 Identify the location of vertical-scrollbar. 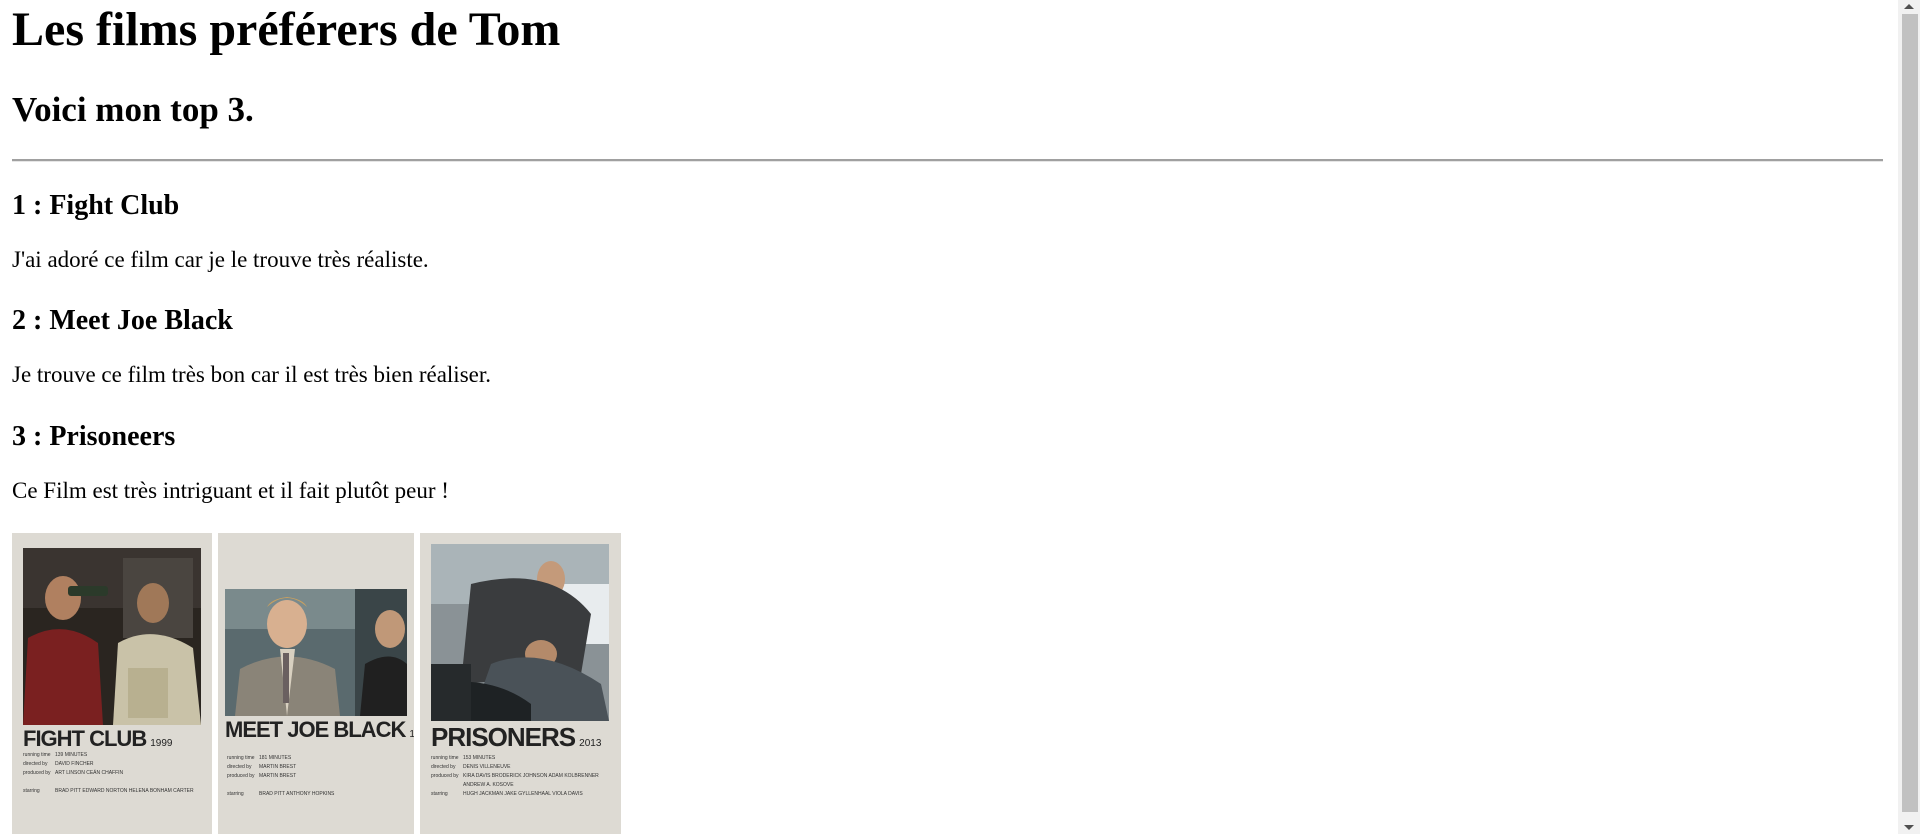
(1909, 417).